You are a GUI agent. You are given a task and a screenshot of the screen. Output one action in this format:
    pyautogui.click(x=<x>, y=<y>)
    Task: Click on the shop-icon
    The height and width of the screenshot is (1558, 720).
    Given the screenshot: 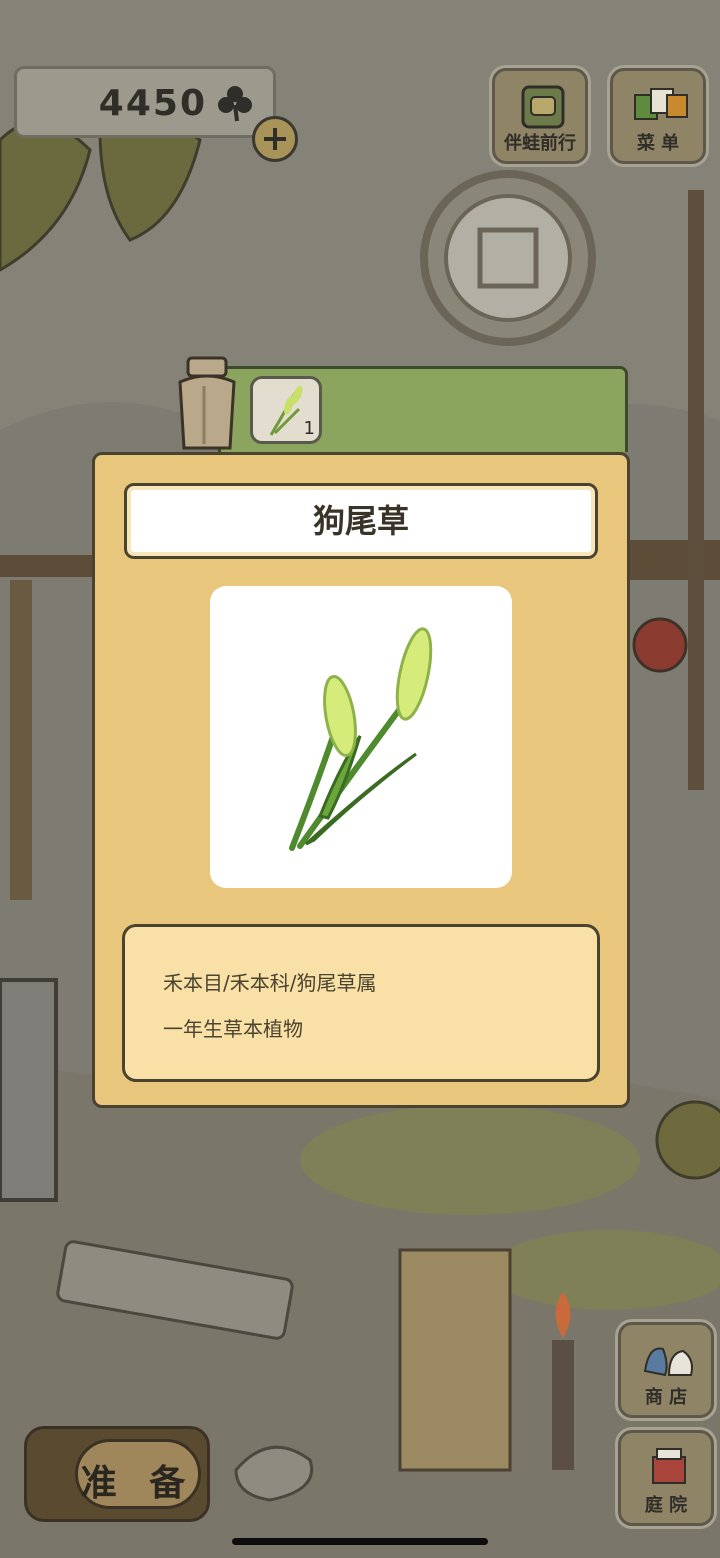 What is the action you would take?
    pyautogui.click(x=668, y=1362)
    